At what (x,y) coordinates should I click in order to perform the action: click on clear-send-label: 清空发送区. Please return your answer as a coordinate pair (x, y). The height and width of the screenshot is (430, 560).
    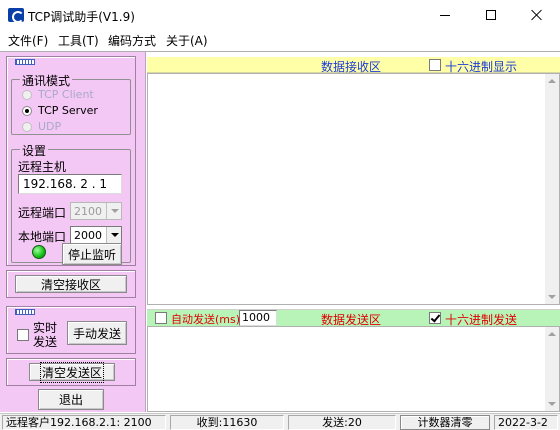
    Looking at the image, I should click on (72, 372).